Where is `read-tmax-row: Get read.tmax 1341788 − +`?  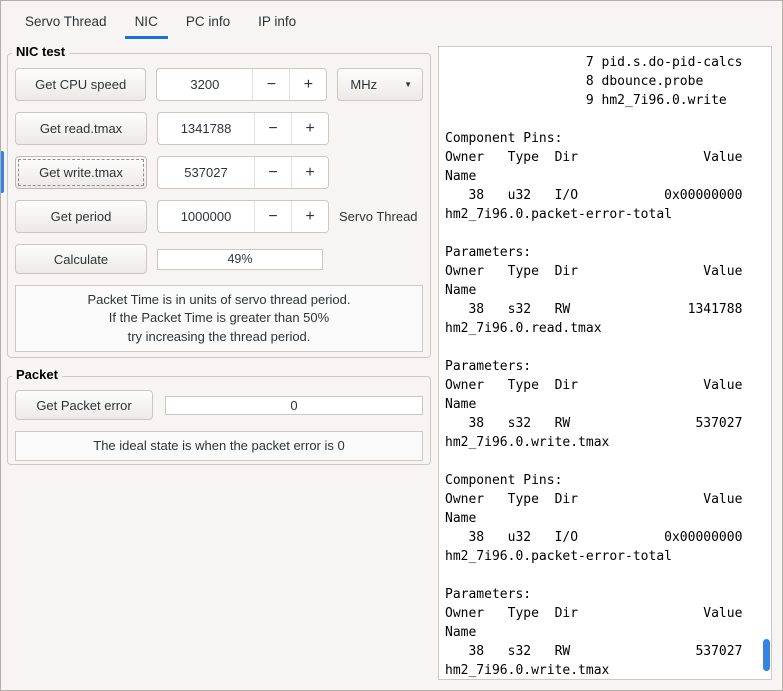
read-tmax-row: Get read.tmax 1341788 − + is located at coordinates (219, 128).